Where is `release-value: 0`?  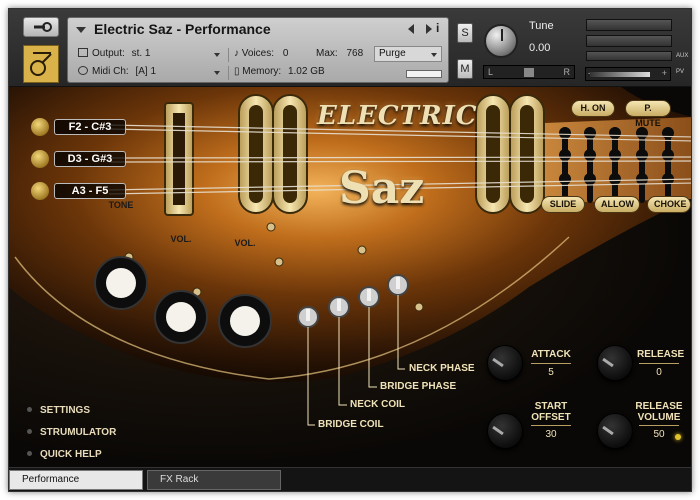 release-value: 0 is located at coordinates (659, 372).